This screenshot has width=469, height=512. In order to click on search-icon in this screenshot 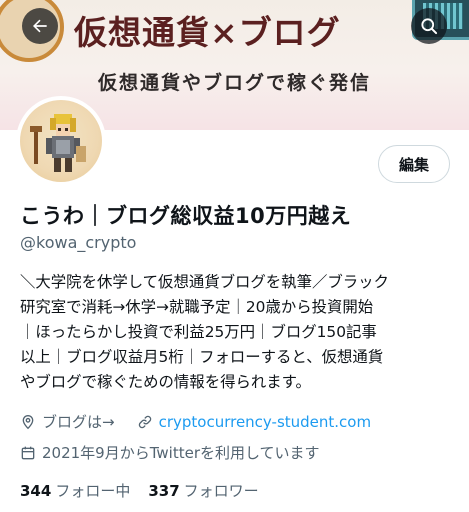, I will do `click(429, 26)`.